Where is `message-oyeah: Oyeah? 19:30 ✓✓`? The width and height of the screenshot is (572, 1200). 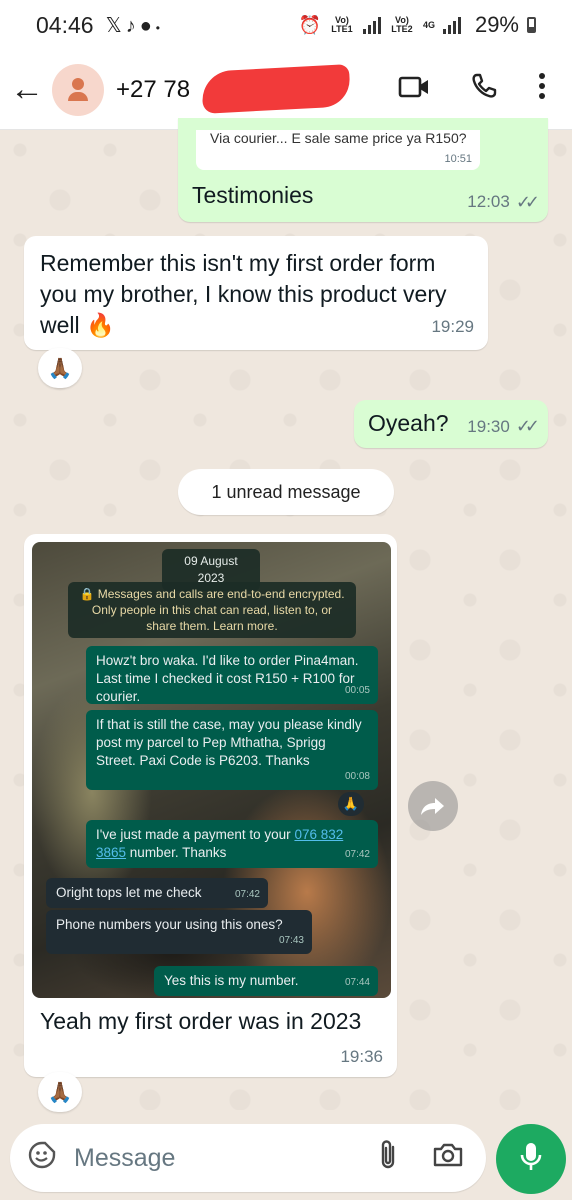 message-oyeah: Oyeah? 19:30 ✓✓ is located at coordinates (451, 424).